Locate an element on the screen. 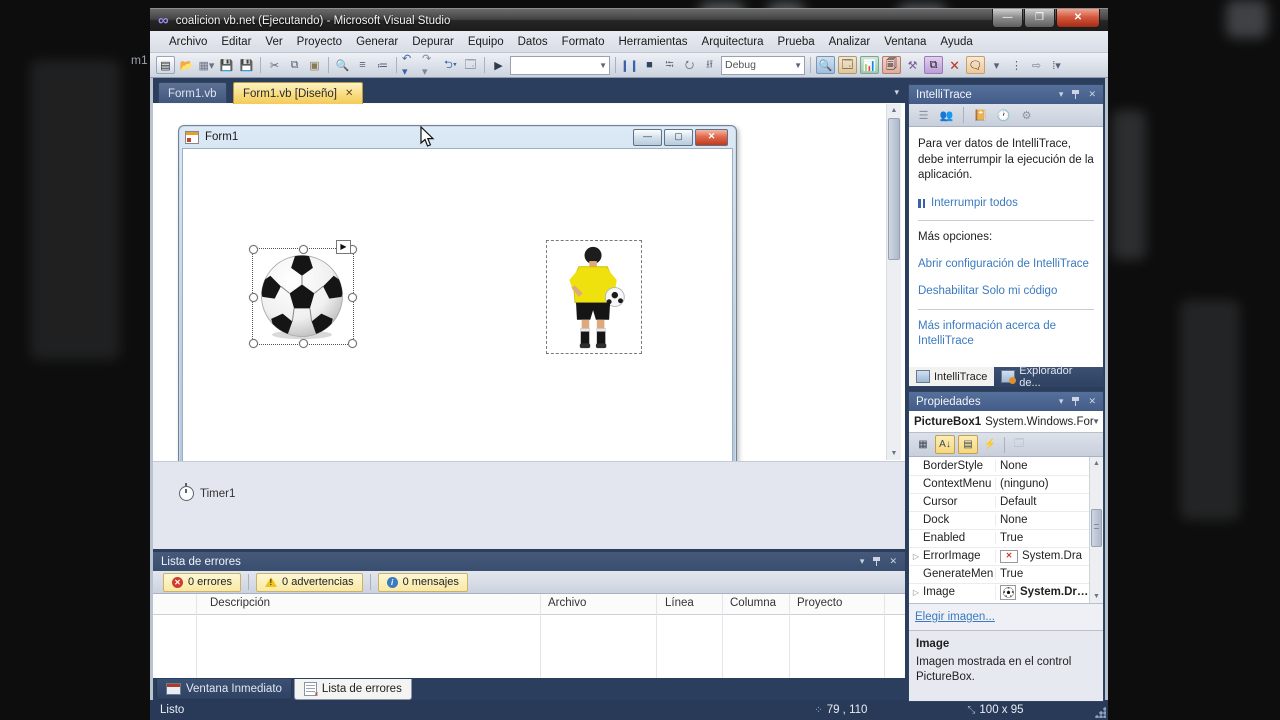 The height and width of the screenshot is (720, 1280). picturebox2-player is located at coordinates (594, 297).